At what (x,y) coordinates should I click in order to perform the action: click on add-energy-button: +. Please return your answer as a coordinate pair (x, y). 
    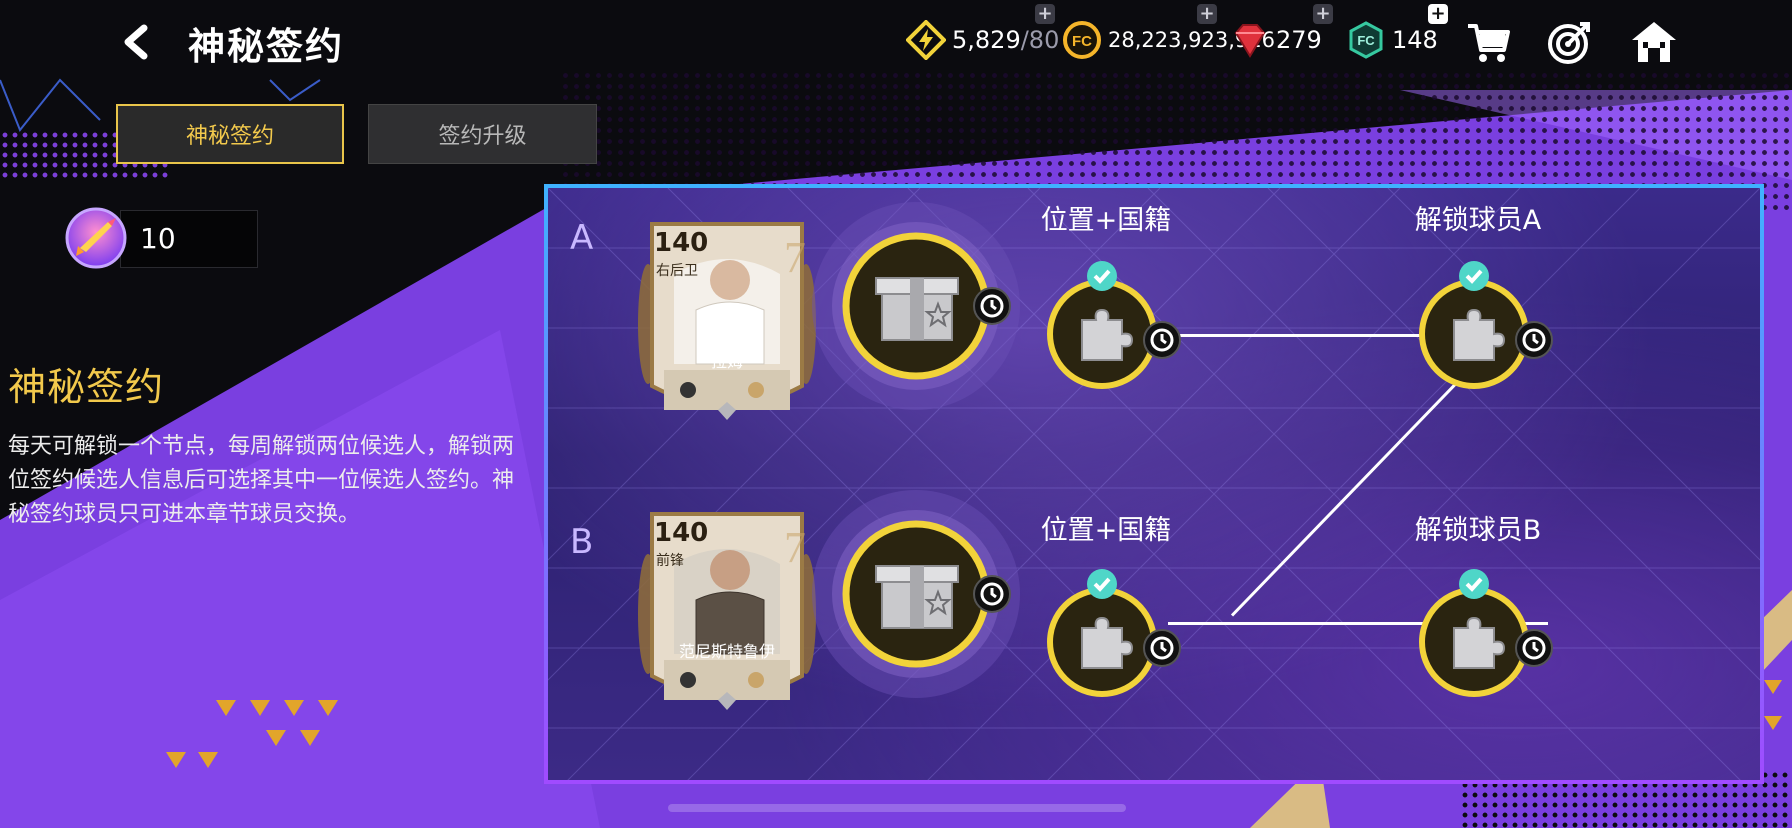
    Looking at the image, I should click on (1045, 14).